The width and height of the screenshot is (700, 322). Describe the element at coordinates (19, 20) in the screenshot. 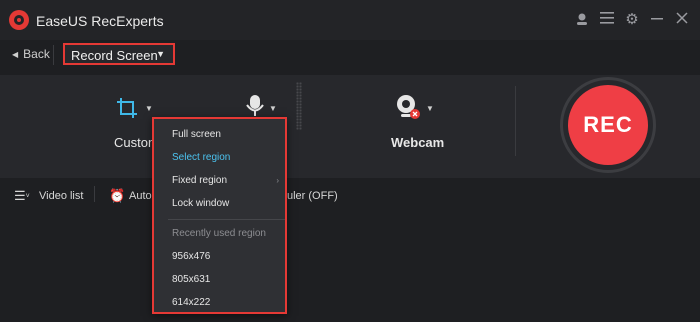

I see `app-logo-icon` at that location.